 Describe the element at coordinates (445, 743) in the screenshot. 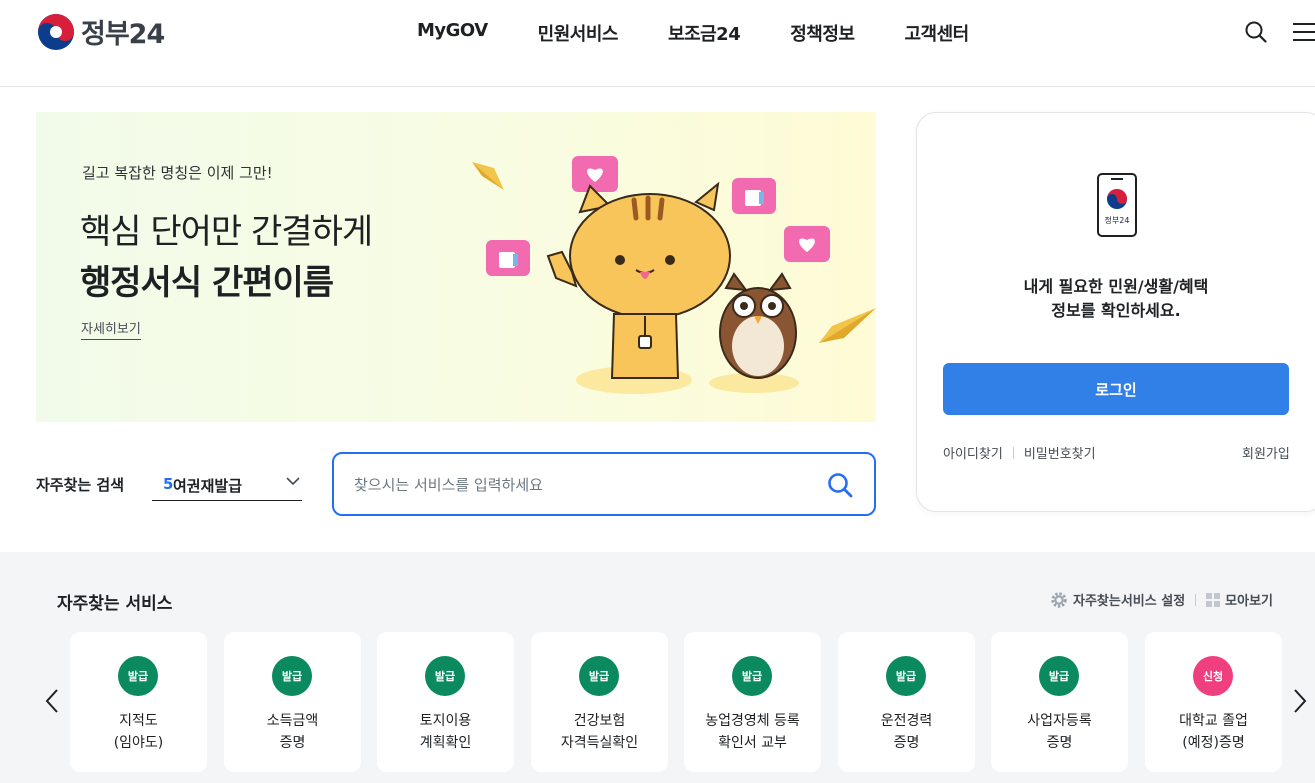

I see `service-name-line2: 계획확인` at that location.